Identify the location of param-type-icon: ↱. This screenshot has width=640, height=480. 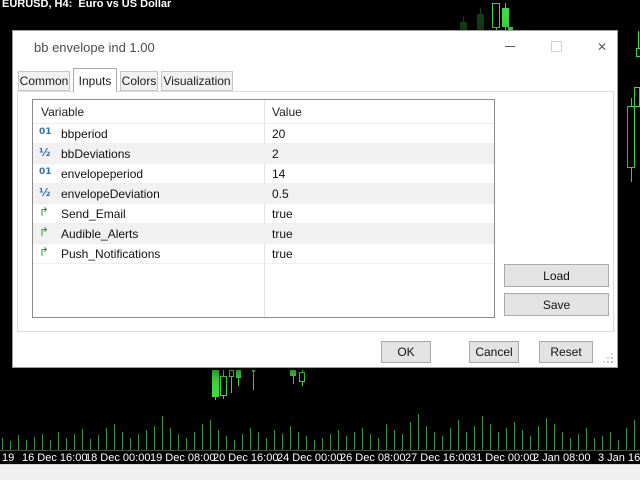
(44, 212).